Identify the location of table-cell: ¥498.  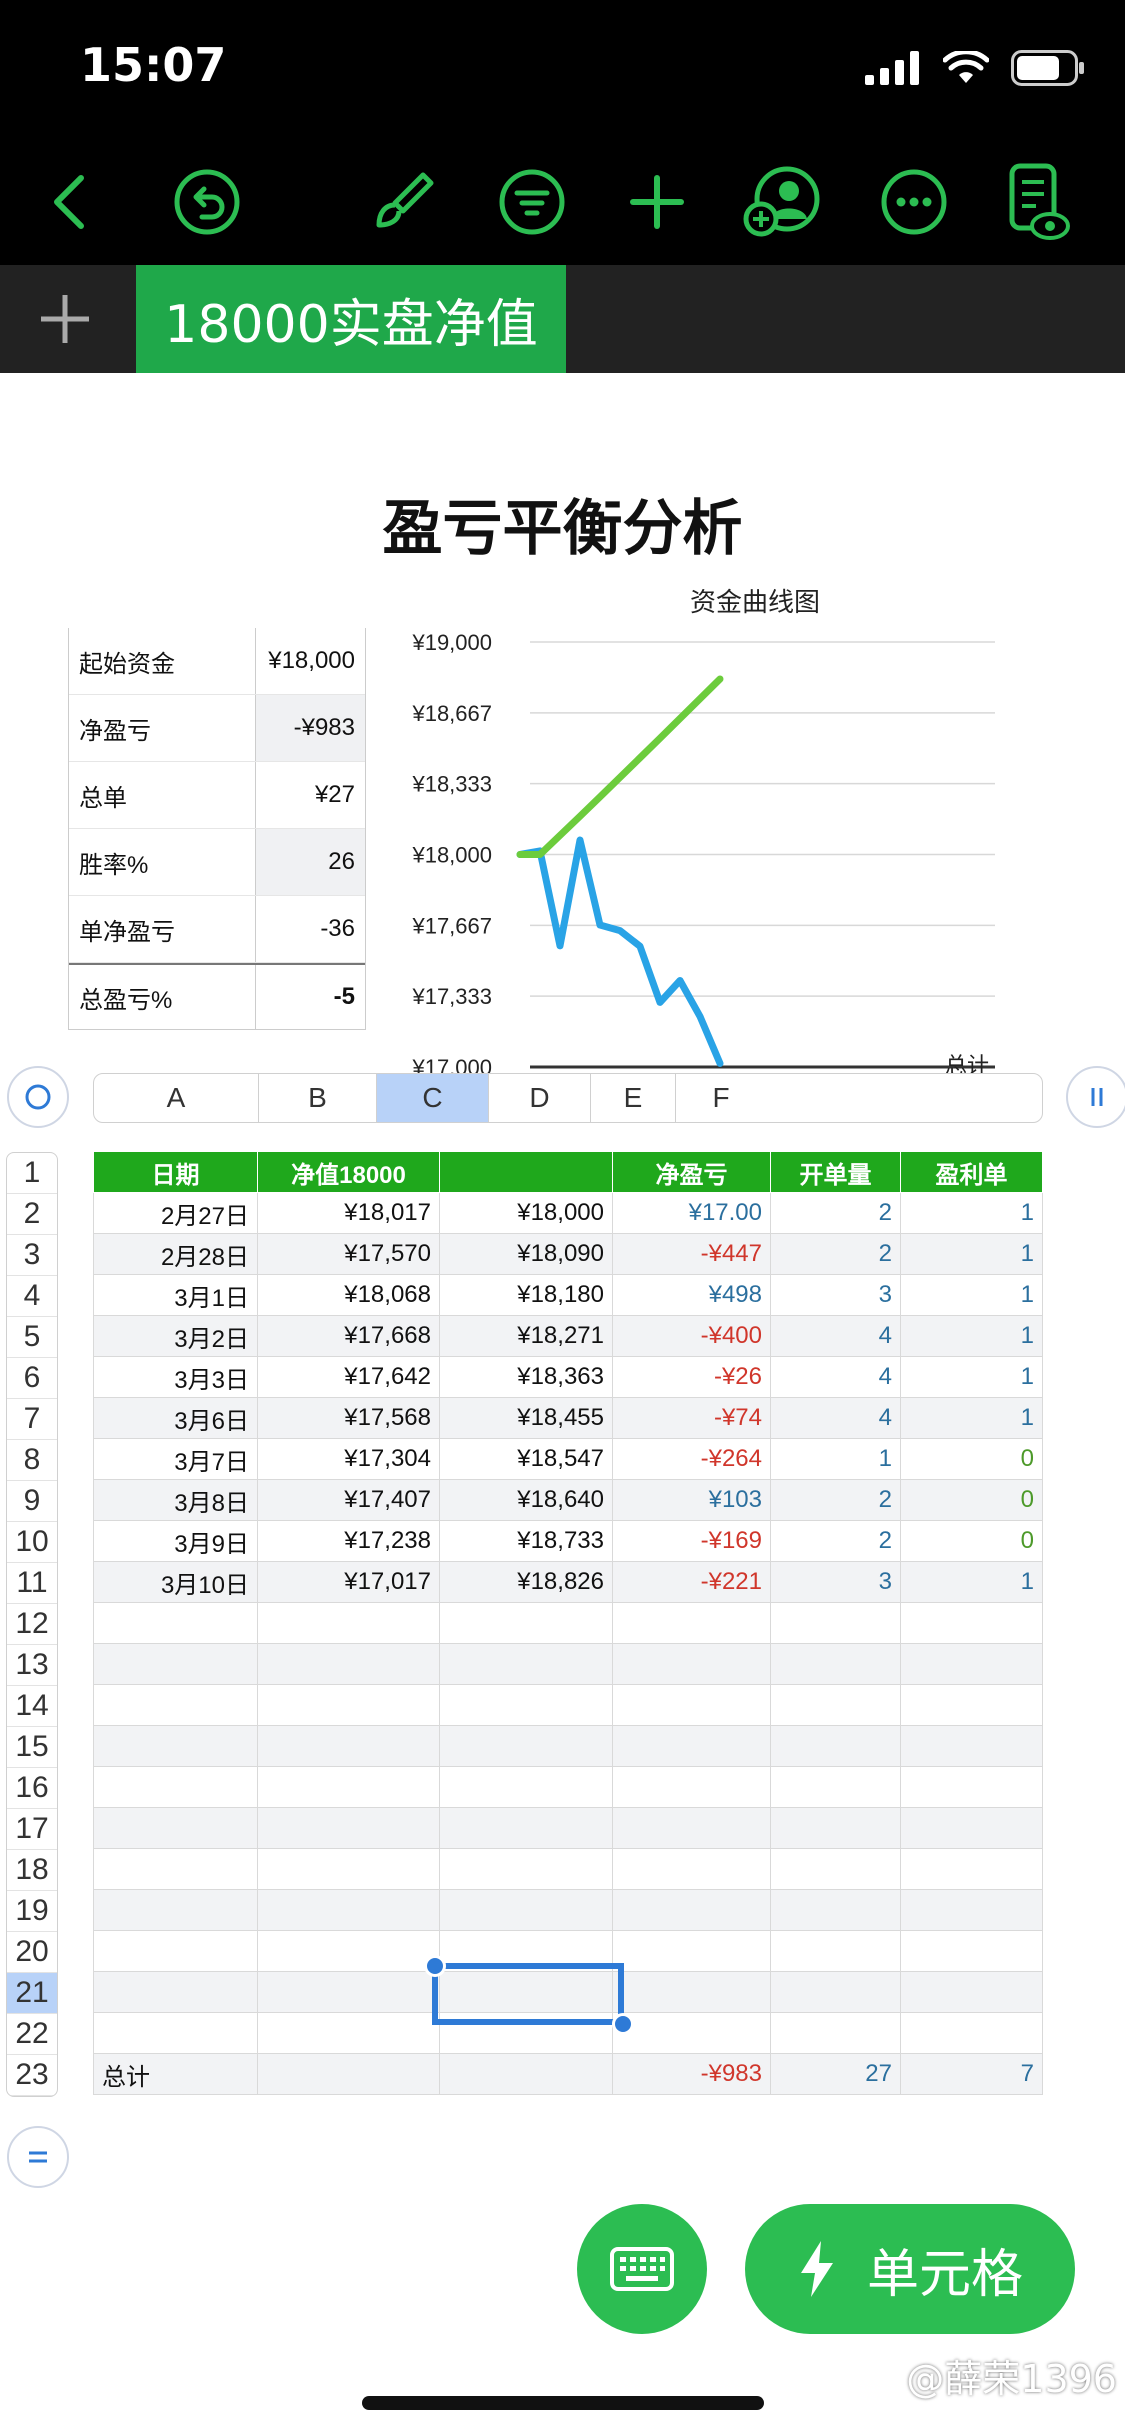
(692, 1295).